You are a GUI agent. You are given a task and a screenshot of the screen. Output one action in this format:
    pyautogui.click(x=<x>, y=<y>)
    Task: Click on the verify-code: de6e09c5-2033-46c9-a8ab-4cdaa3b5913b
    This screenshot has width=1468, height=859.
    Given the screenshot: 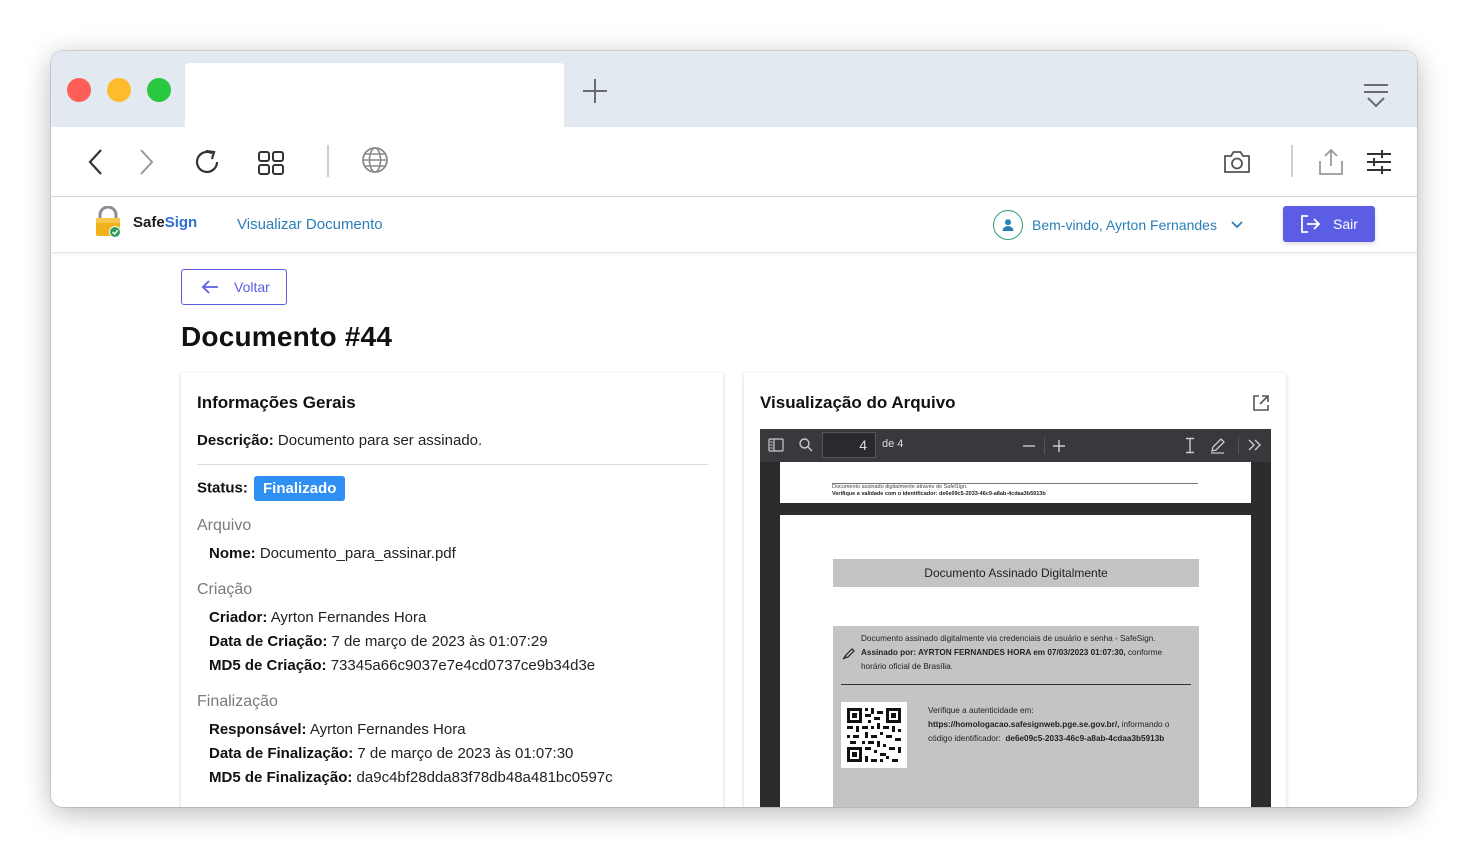 What is the action you would take?
    pyautogui.click(x=1085, y=738)
    